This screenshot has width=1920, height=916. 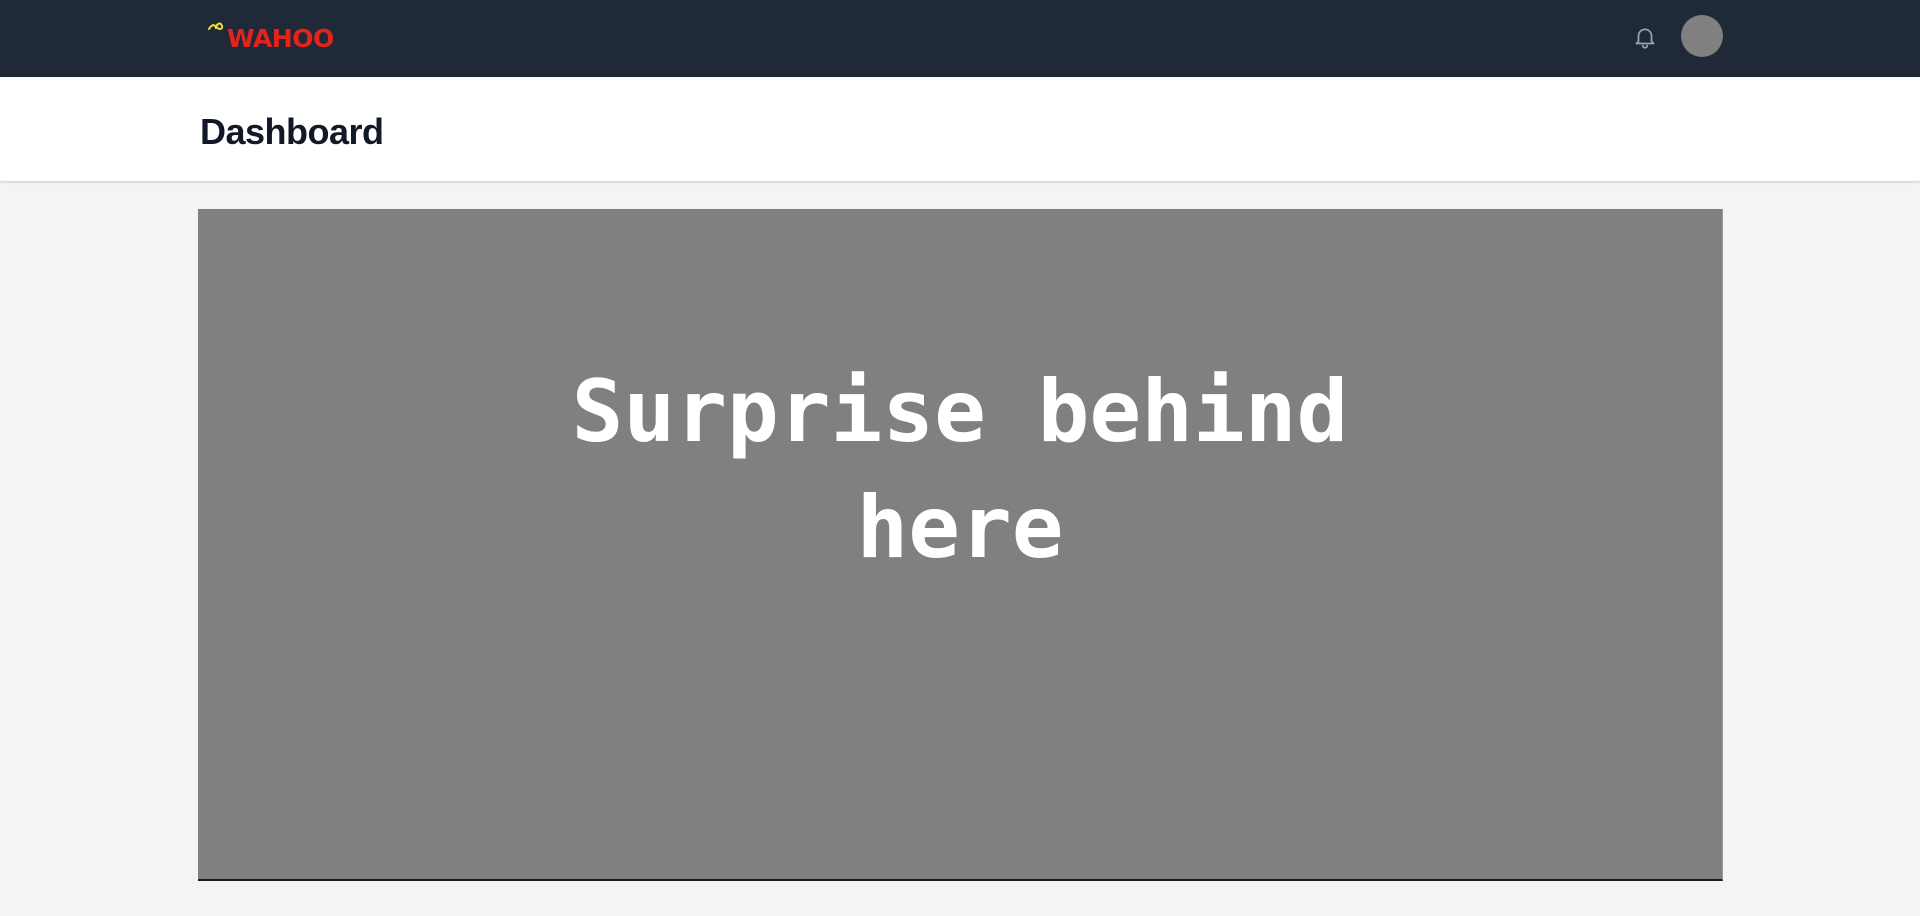 I want to click on avatar, so click(x=1702, y=36).